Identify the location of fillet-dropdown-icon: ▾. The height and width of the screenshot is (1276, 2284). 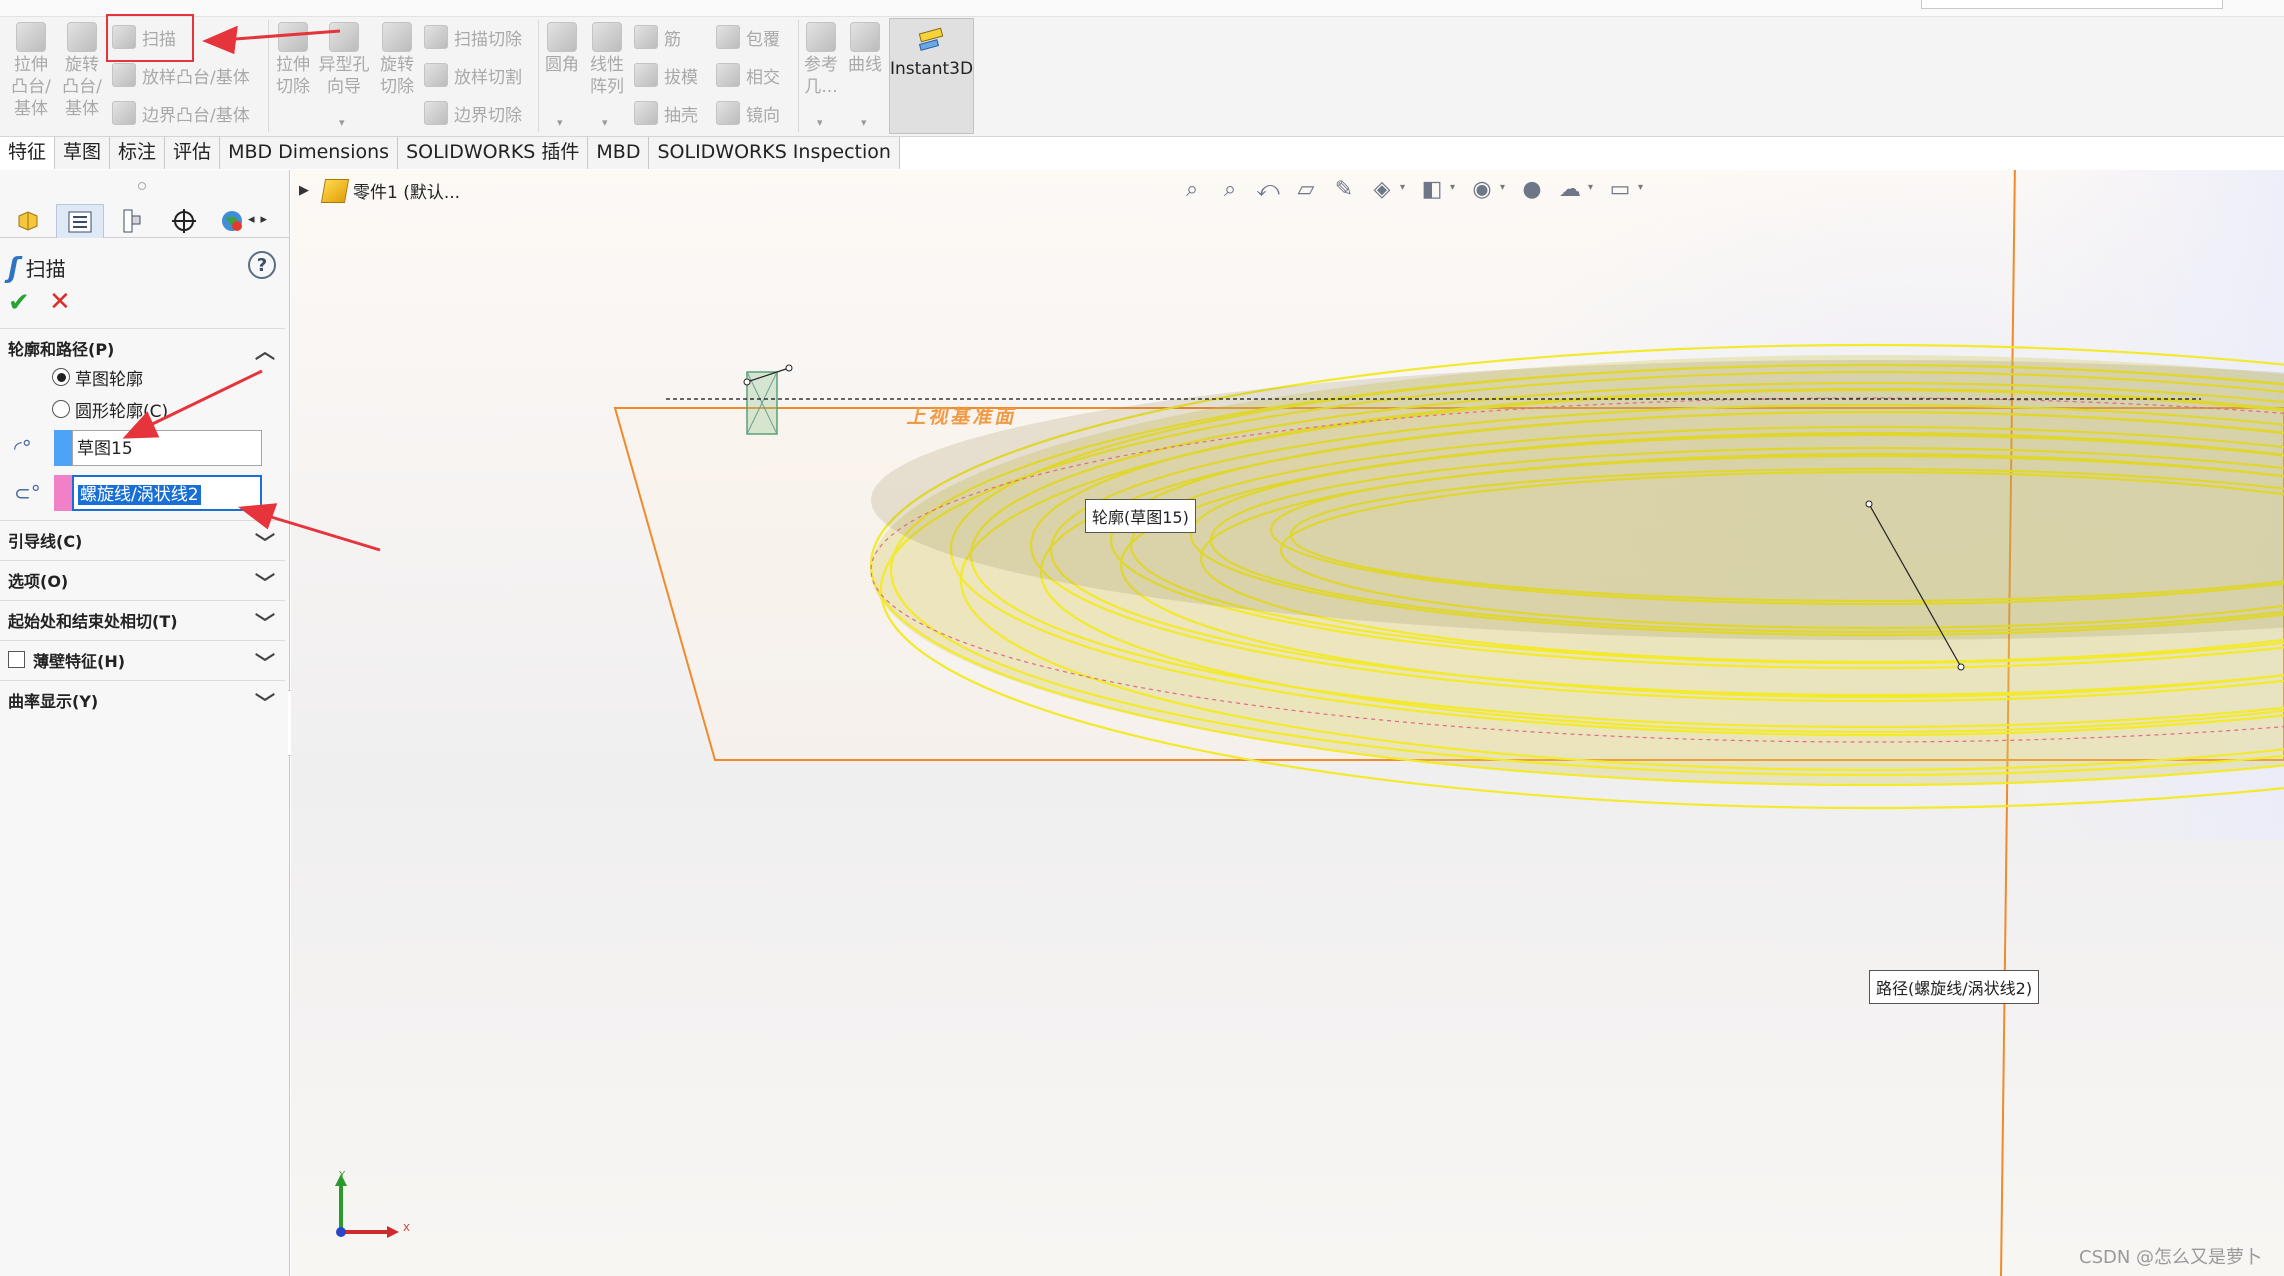
(560, 122).